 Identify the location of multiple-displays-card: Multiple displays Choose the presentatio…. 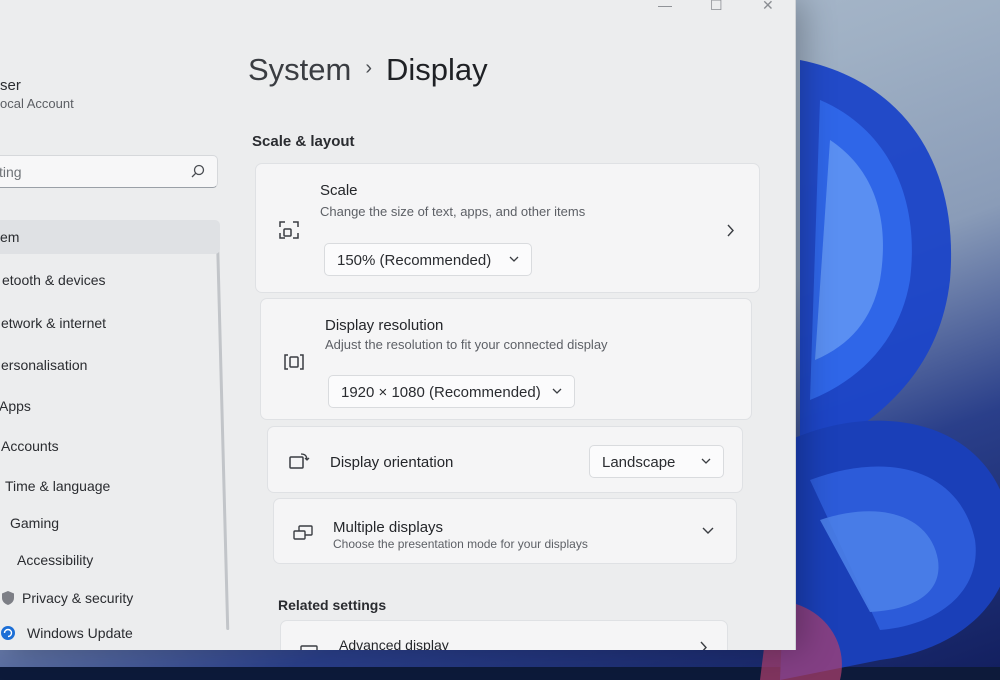
(505, 531).